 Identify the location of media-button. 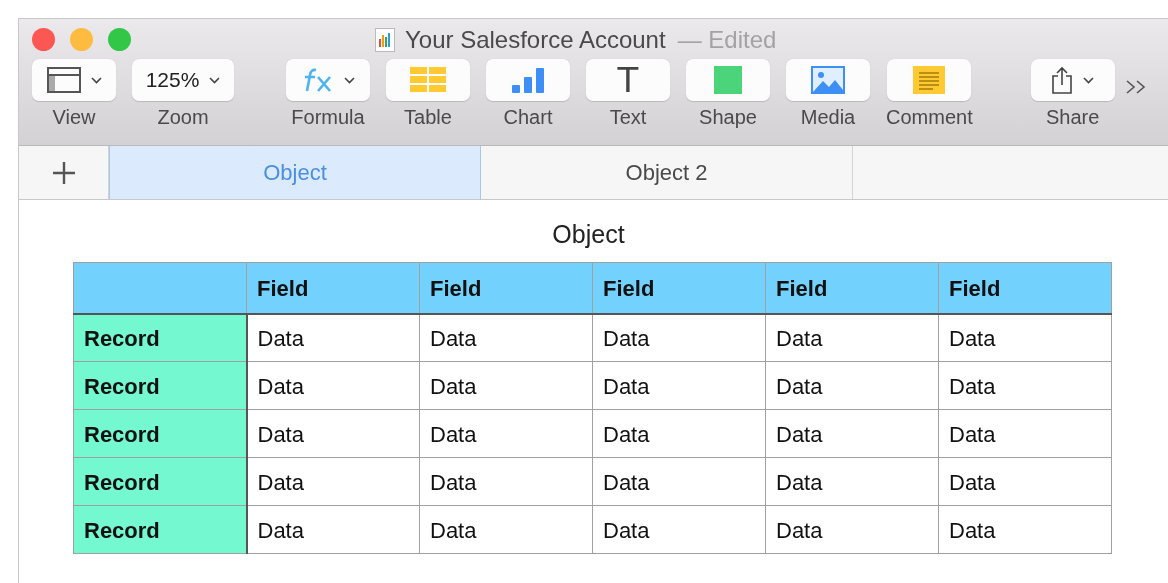
(828, 80).